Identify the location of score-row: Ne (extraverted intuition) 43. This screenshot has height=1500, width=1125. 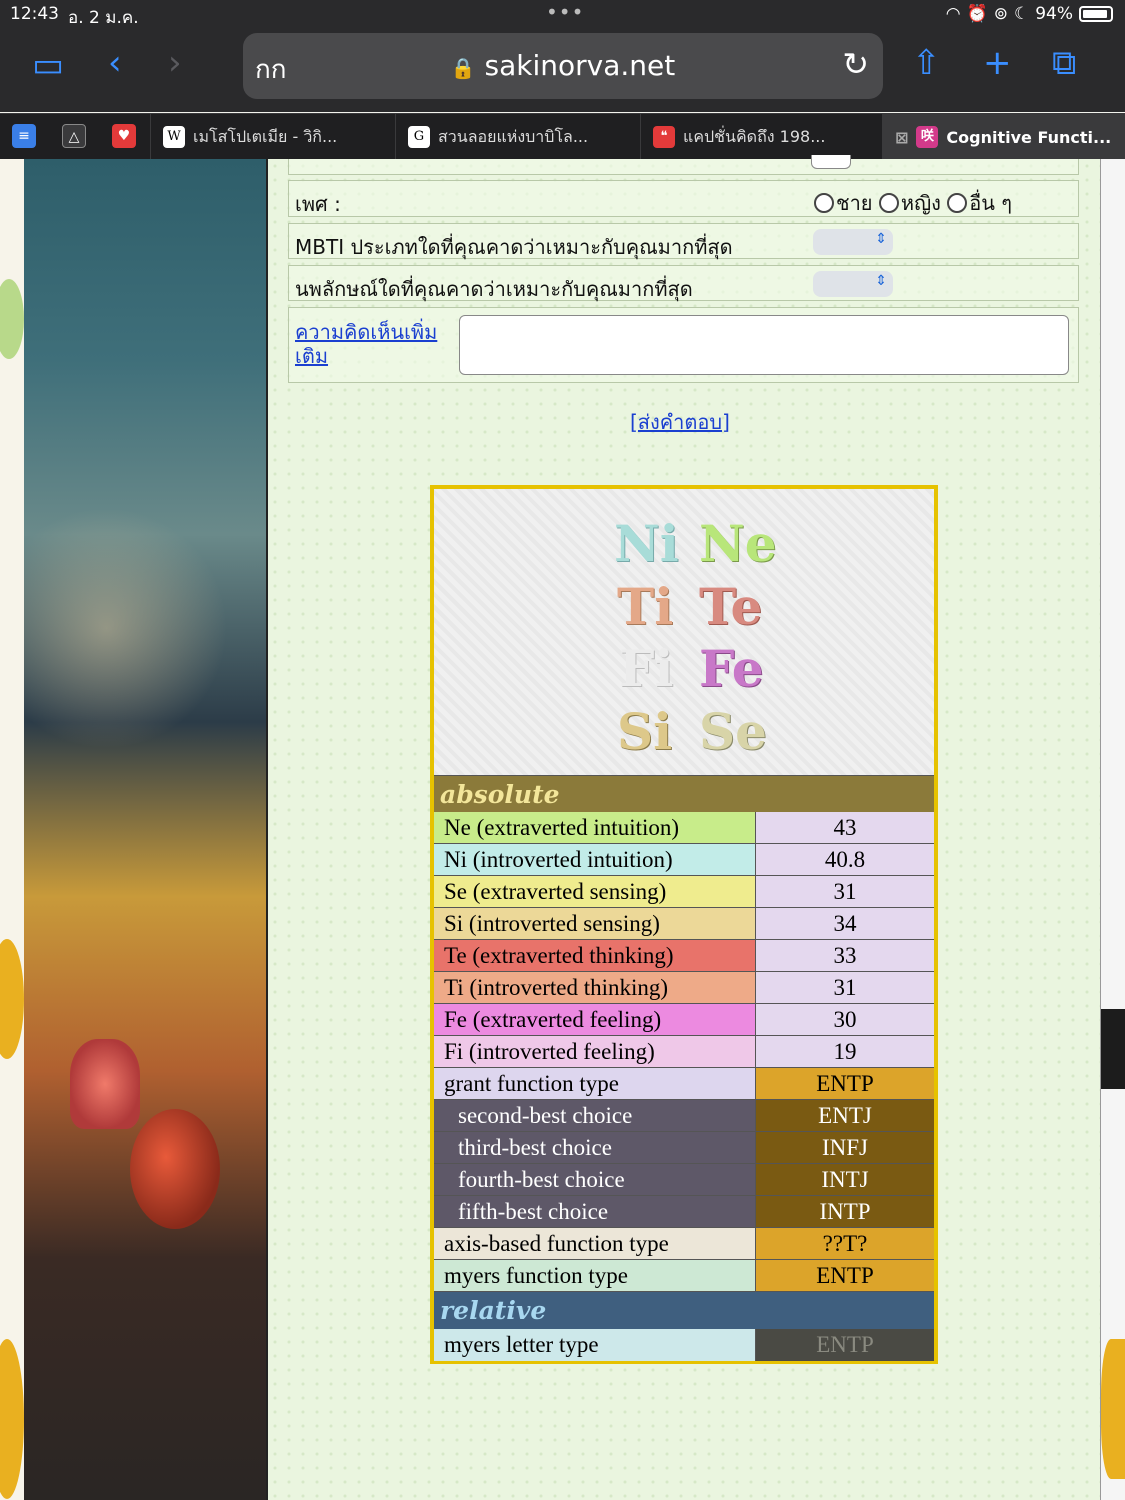
(684, 828).